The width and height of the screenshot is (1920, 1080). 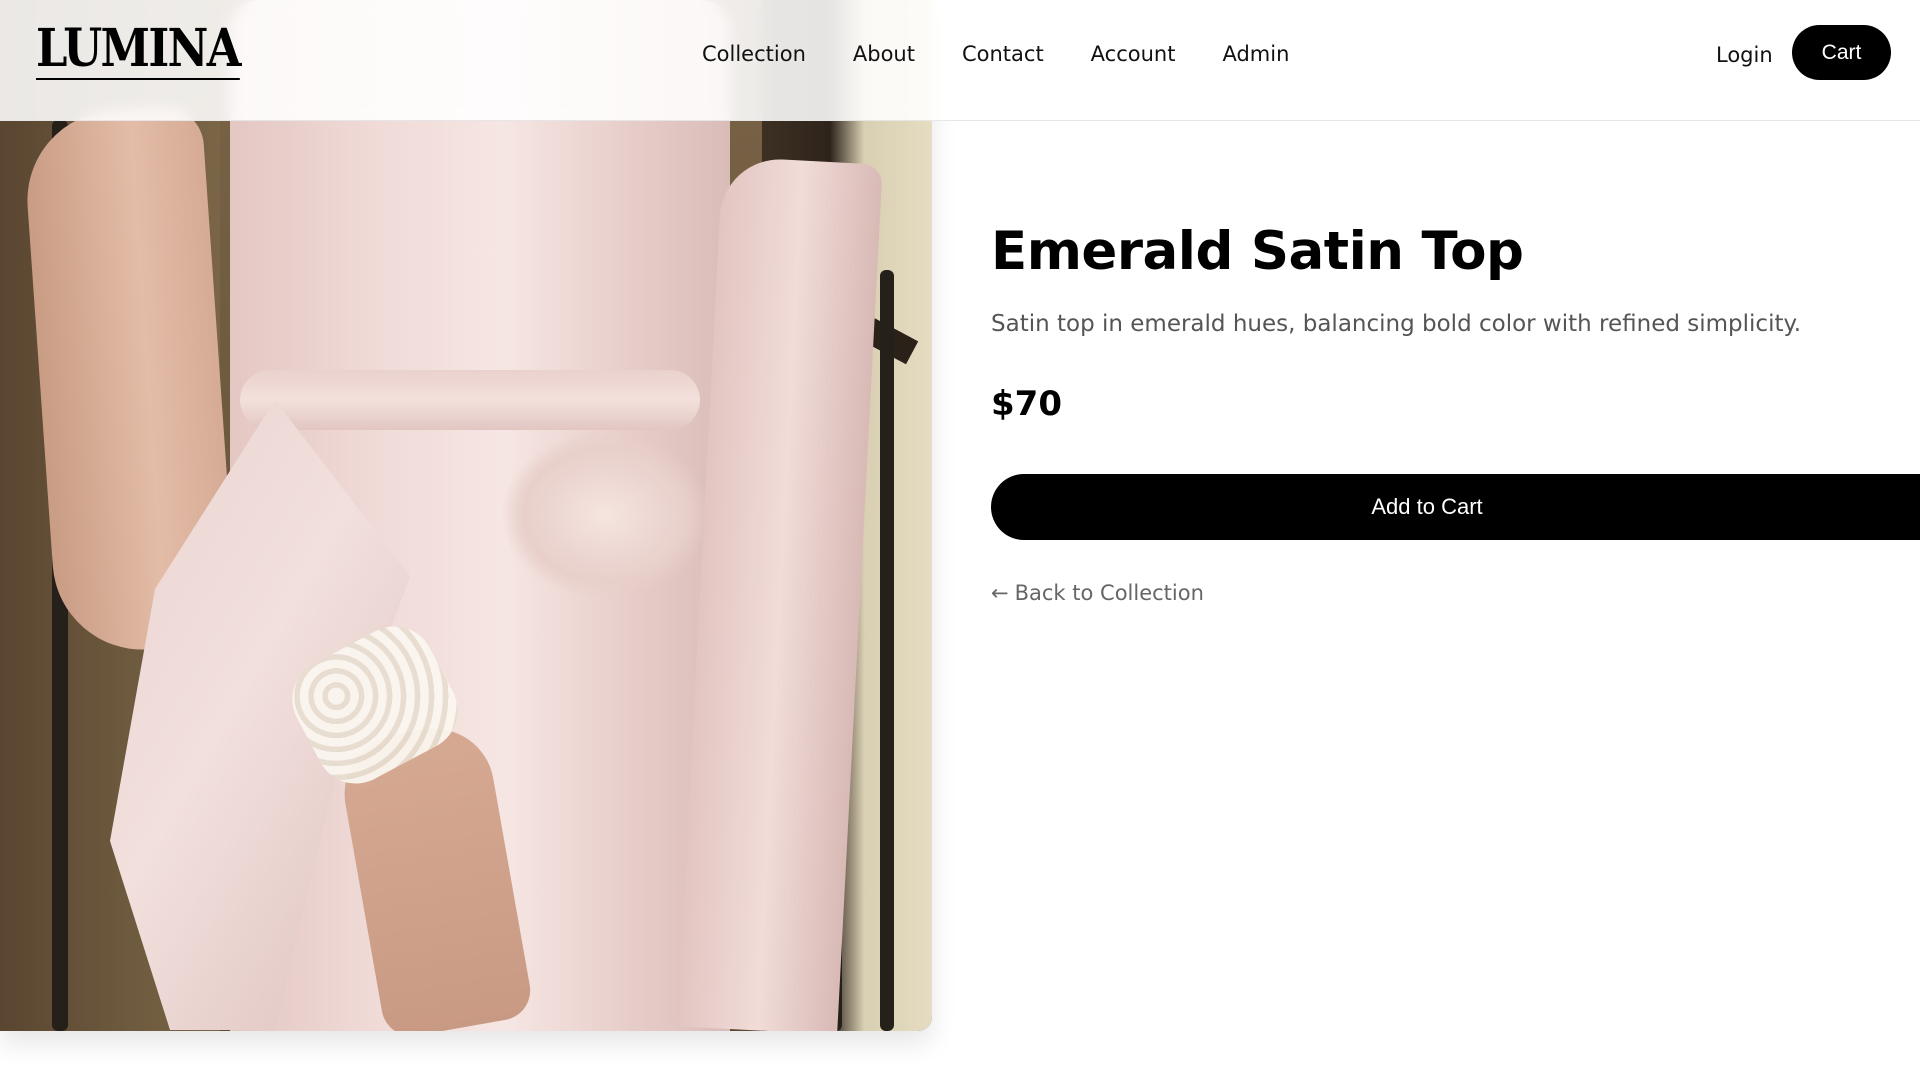 What do you see at coordinates (884, 54) in the screenshot?
I see `nav-item-about: About` at bounding box center [884, 54].